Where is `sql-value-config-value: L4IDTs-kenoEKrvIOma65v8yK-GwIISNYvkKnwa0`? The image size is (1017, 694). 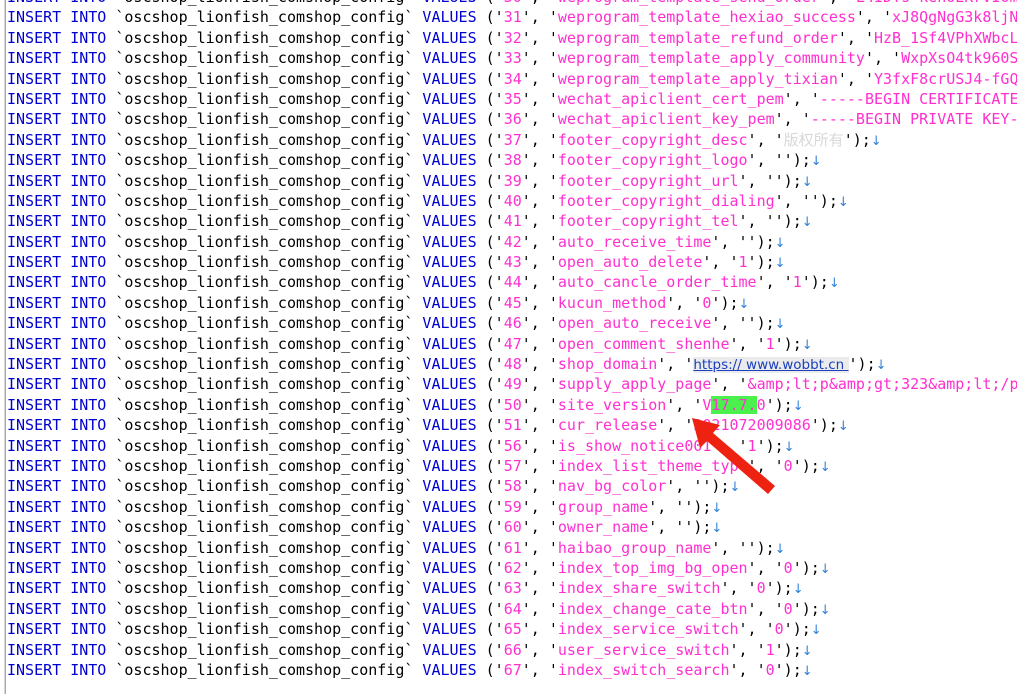
sql-value-config-value: L4IDTs-kenoEKrvIOma65v8yK-GwIISNYvkKnwa0 is located at coordinates (936, 3).